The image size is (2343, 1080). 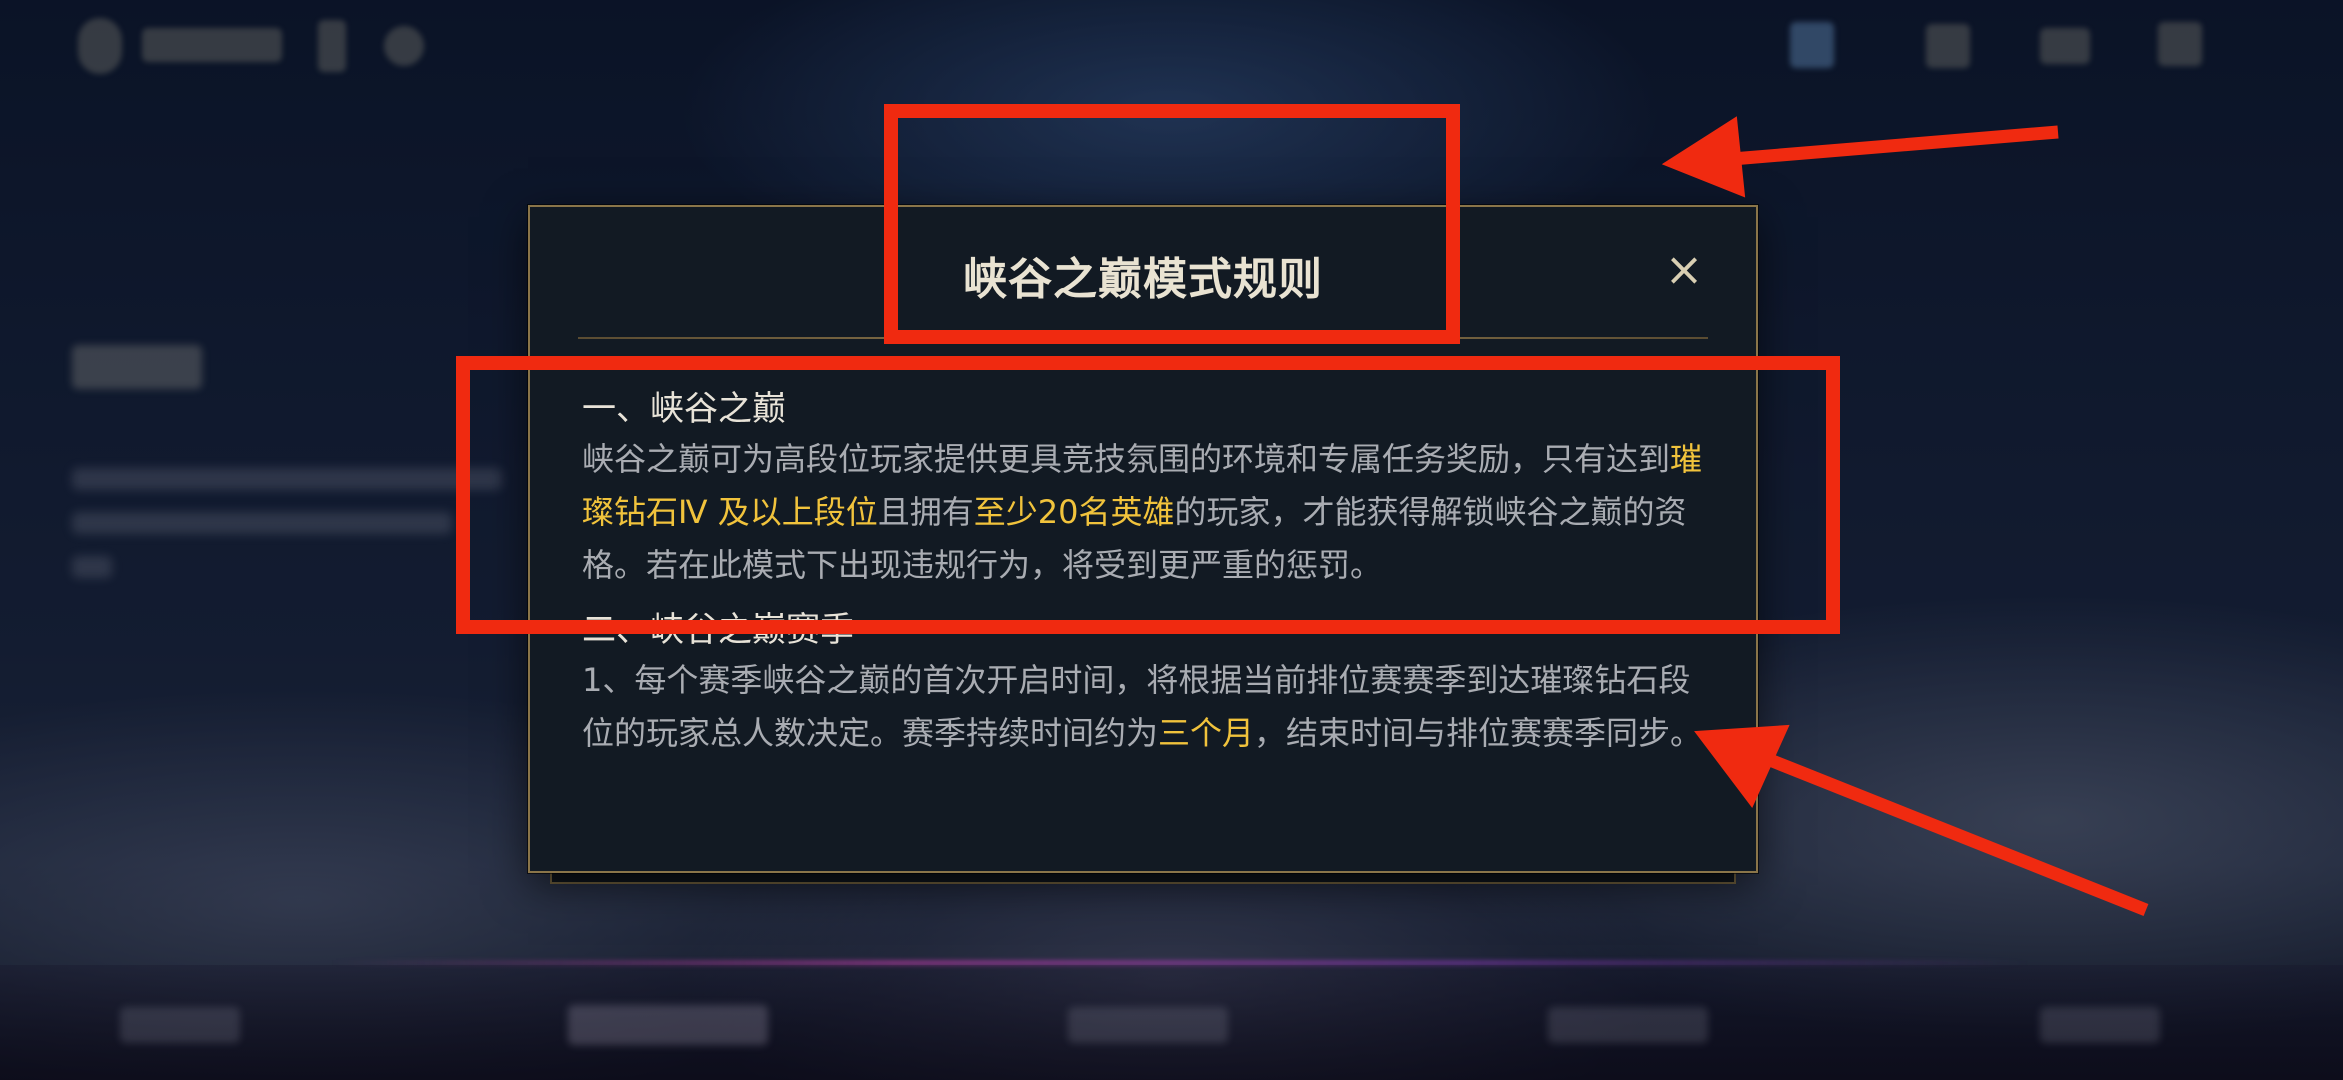 I want to click on annotation-arrow-bottom-shaft, so click(x=1958, y=835).